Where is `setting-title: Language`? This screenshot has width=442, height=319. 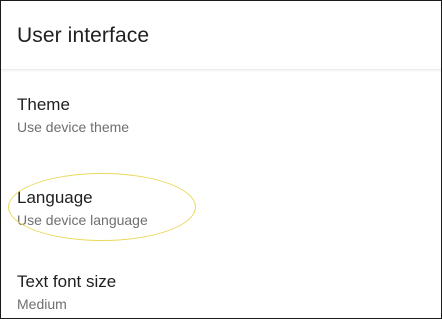 setting-title: Language is located at coordinates (55, 197).